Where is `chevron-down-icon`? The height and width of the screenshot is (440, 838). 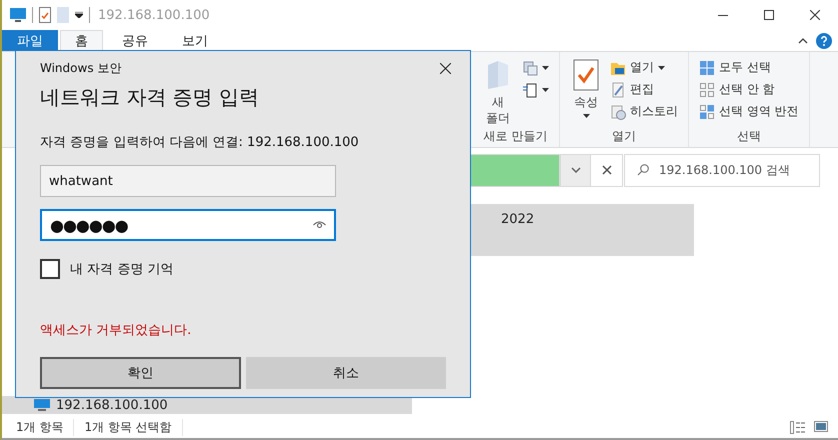
chevron-down-icon is located at coordinates (575, 170).